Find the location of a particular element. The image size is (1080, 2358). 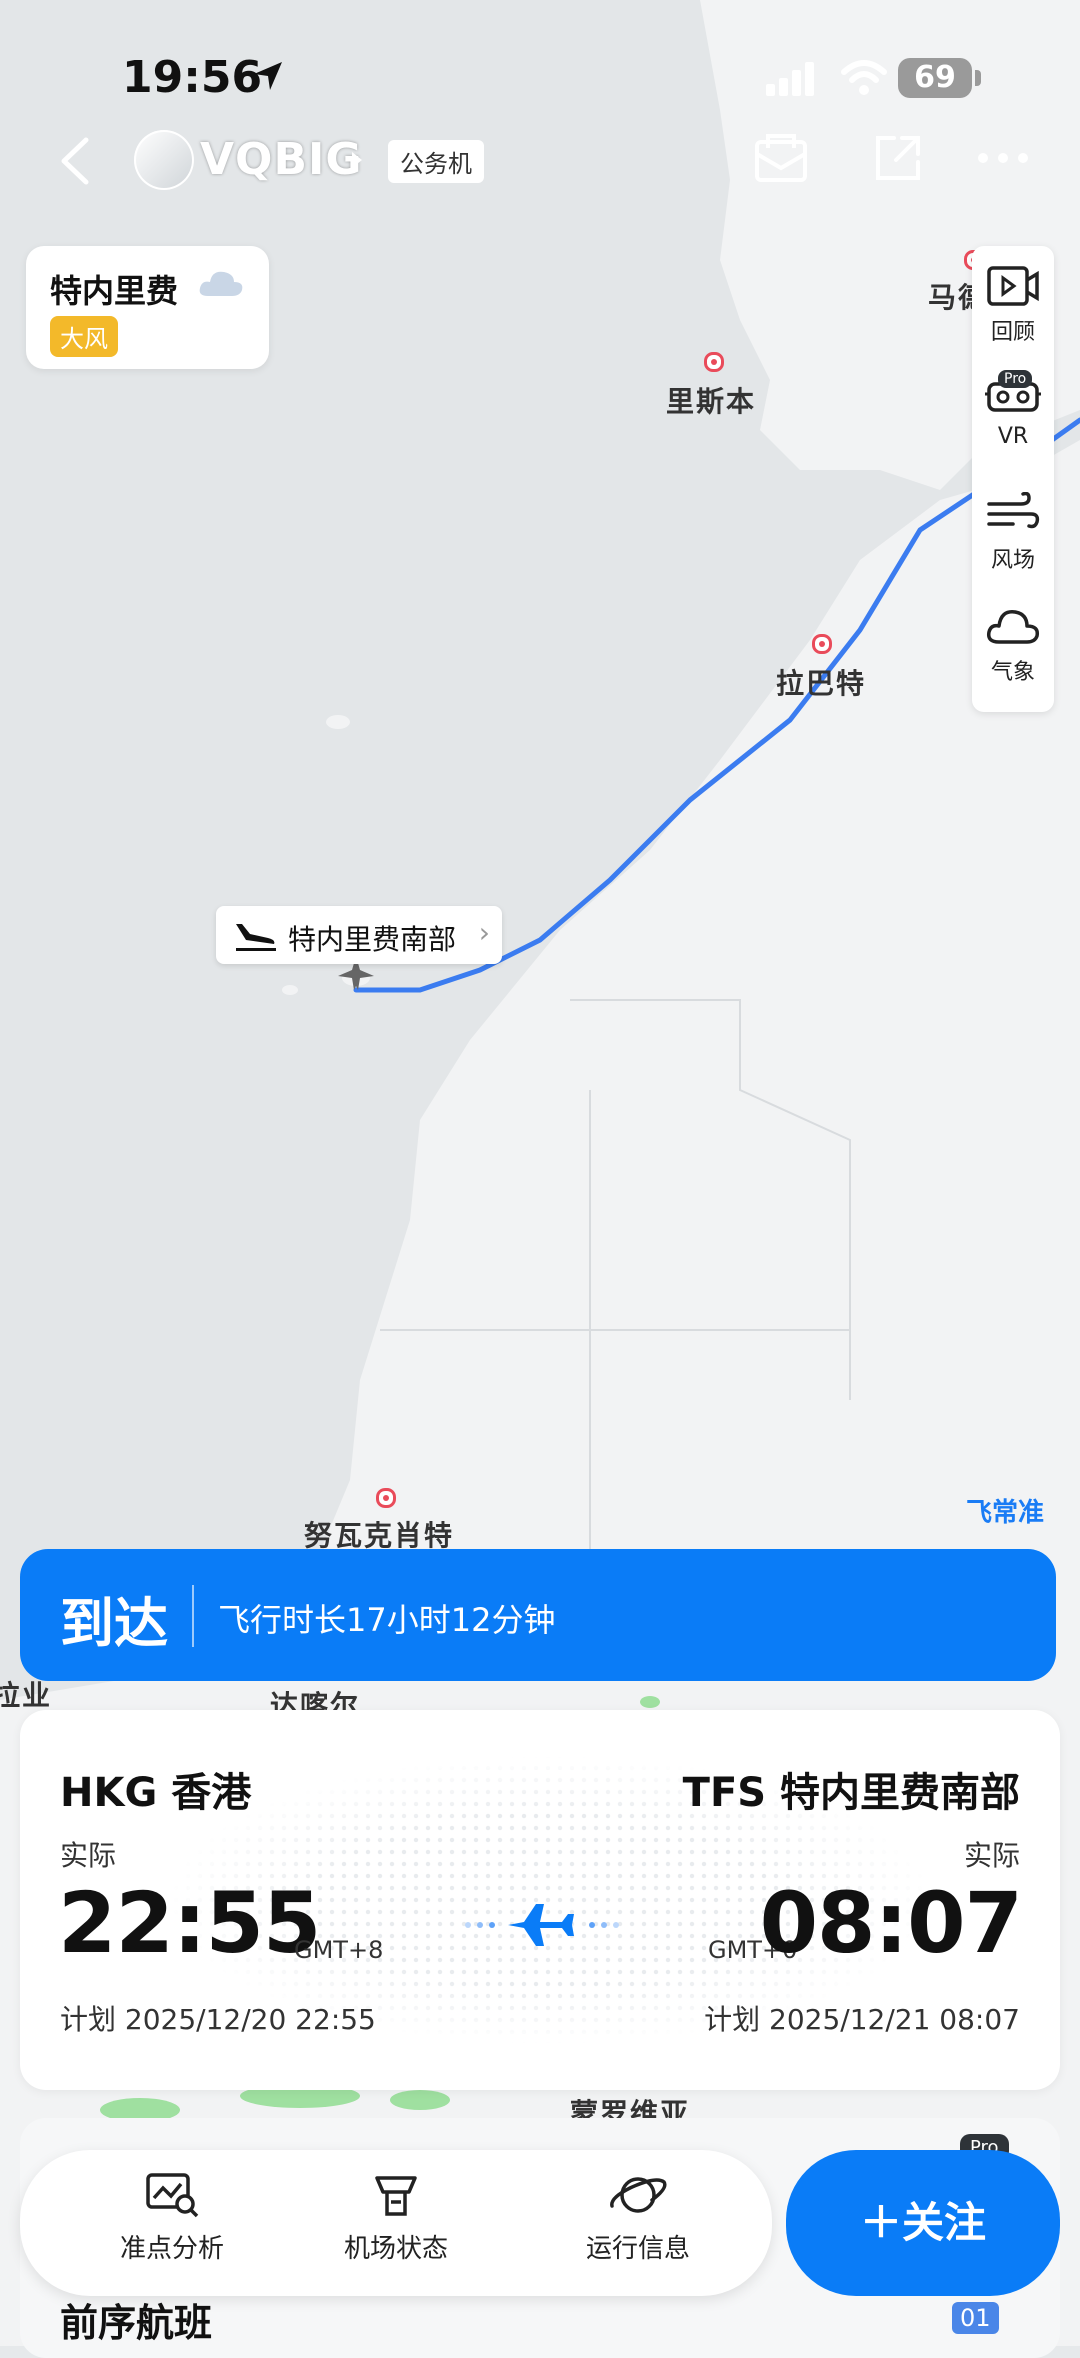

tool-weather: 气象 is located at coordinates (1013, 645).